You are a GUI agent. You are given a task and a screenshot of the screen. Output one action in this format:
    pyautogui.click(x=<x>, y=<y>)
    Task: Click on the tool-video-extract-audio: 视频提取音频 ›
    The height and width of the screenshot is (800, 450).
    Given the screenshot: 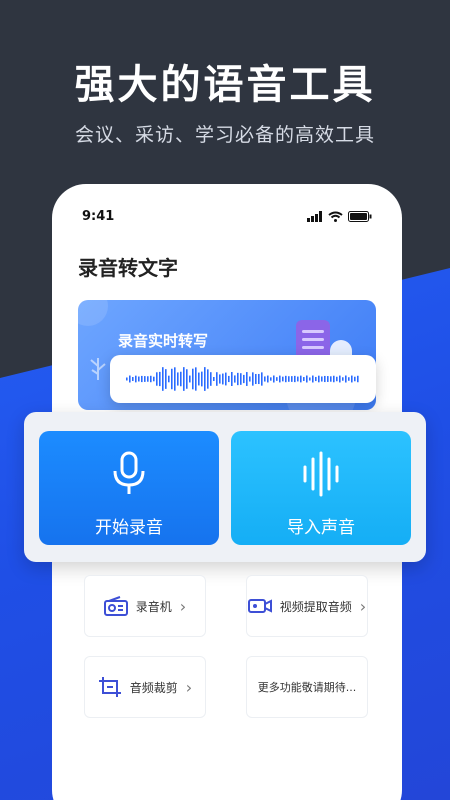 What is the action you would take?
    pyautogui.click(x=307, y=606)
    